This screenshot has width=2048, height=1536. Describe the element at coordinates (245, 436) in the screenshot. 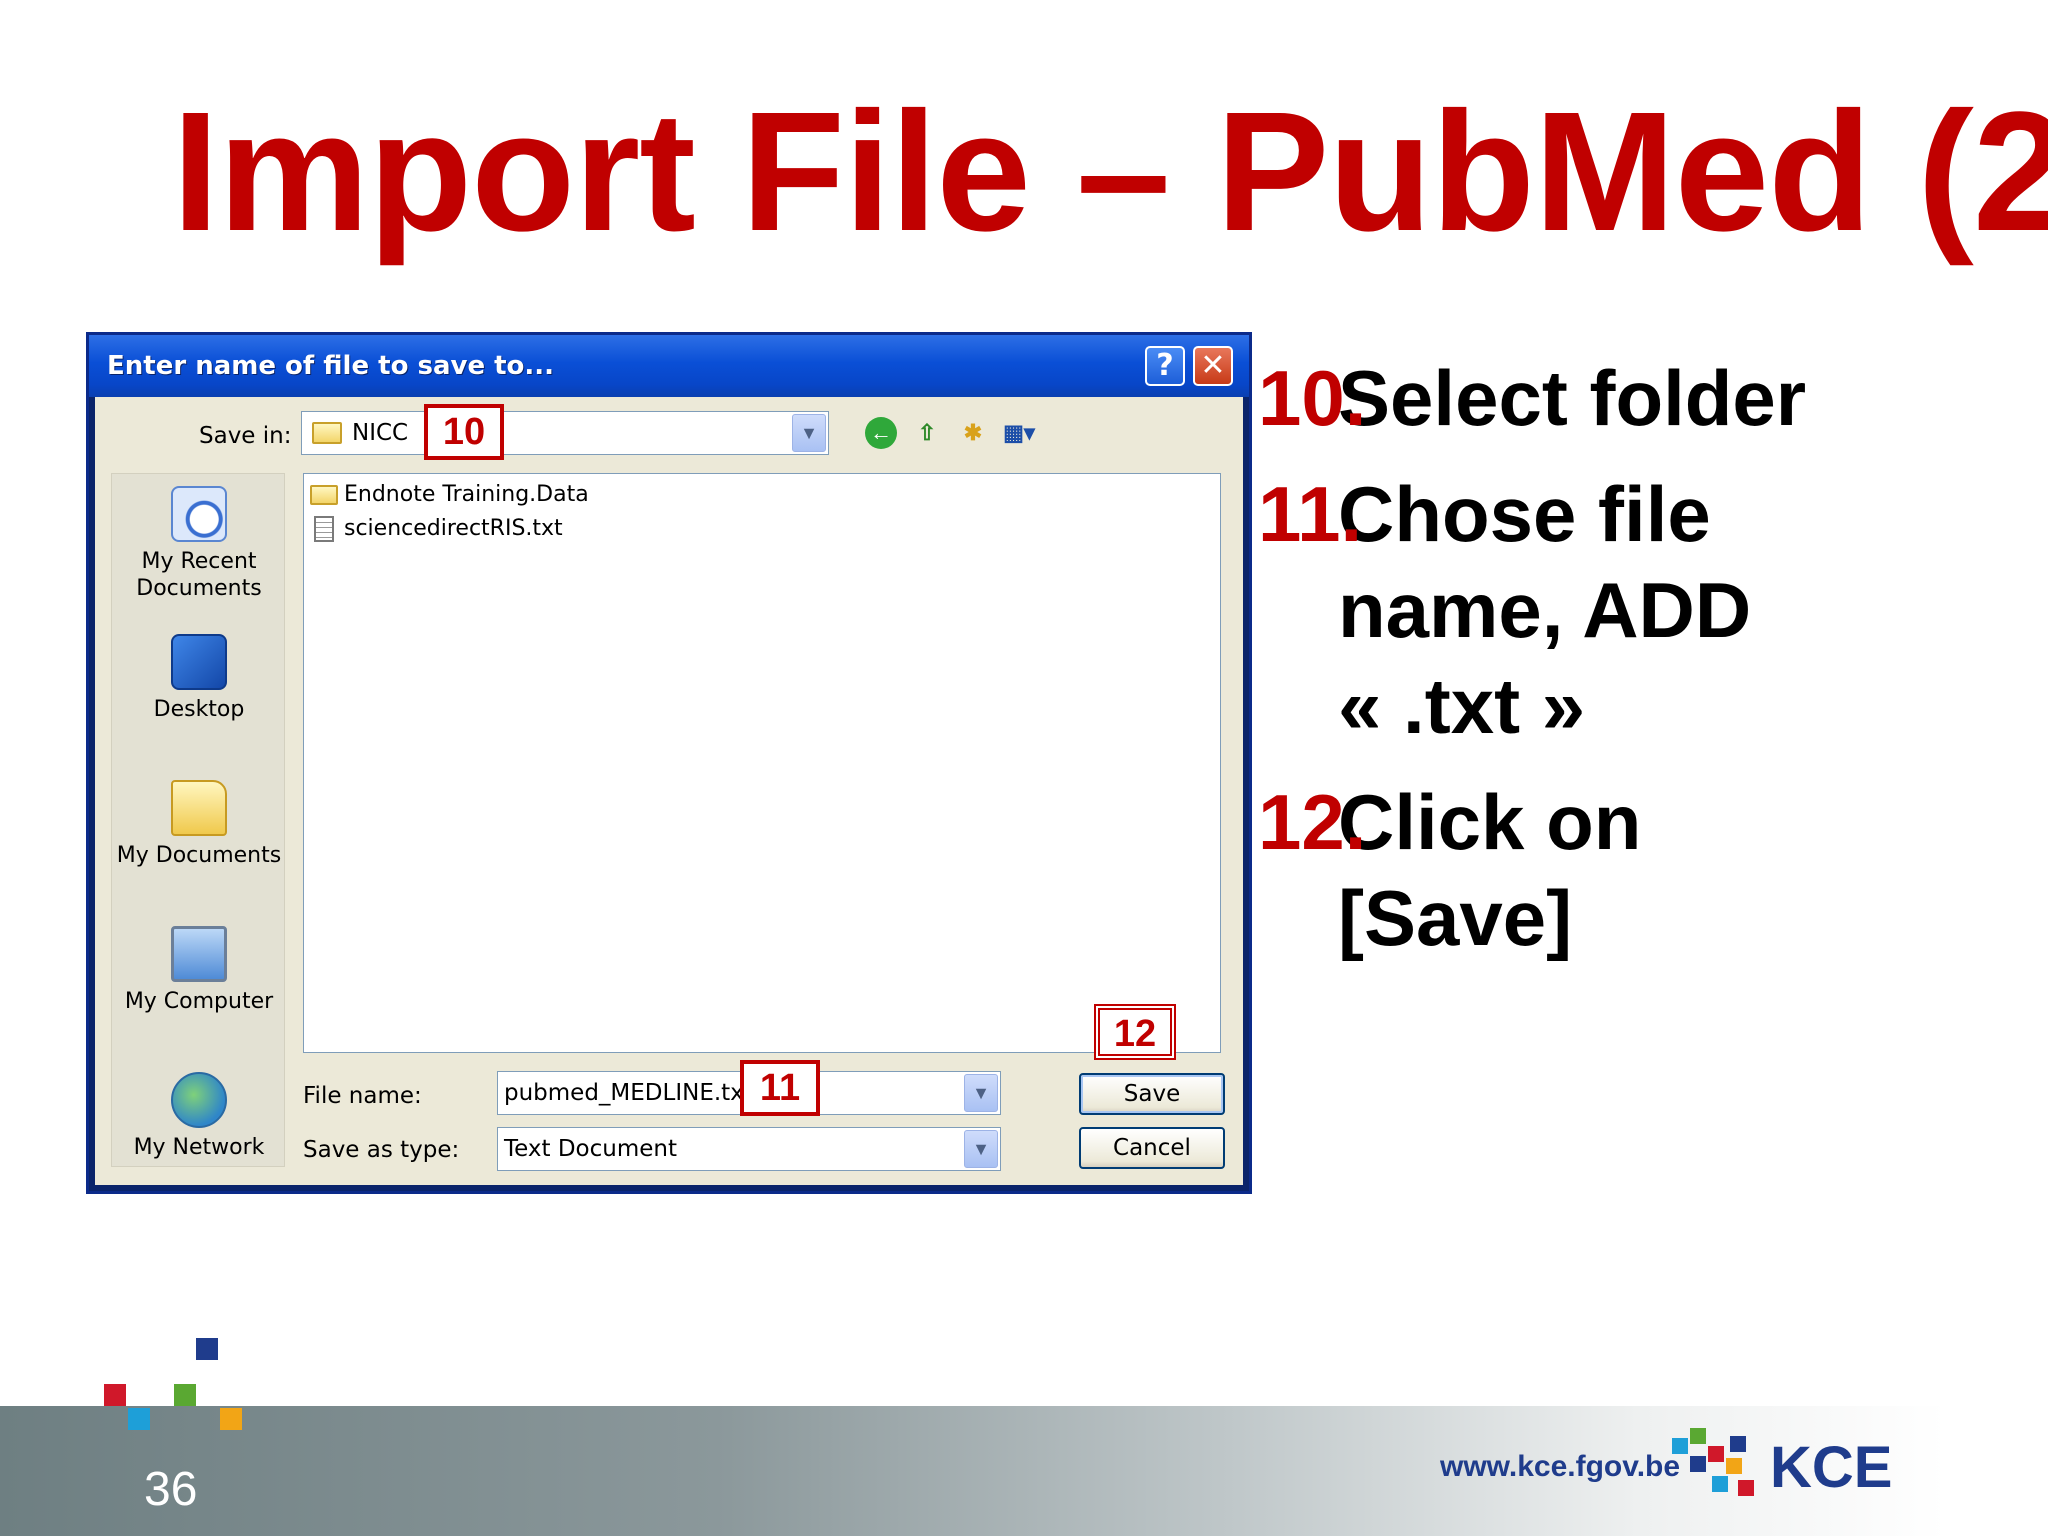

I see `save-in-label: Save in:` at that location.